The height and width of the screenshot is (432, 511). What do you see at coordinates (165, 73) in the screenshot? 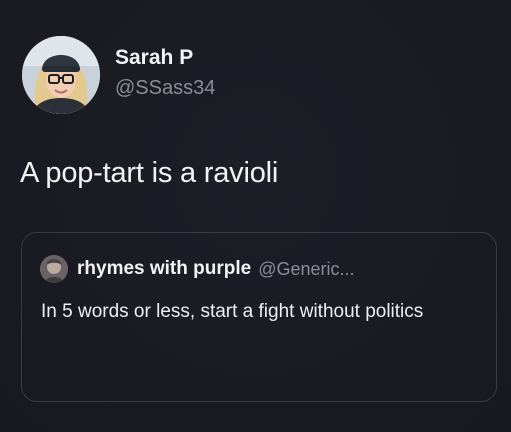
I see `author-names: Sarah P @SSass34` at bounding box center [165, 73].